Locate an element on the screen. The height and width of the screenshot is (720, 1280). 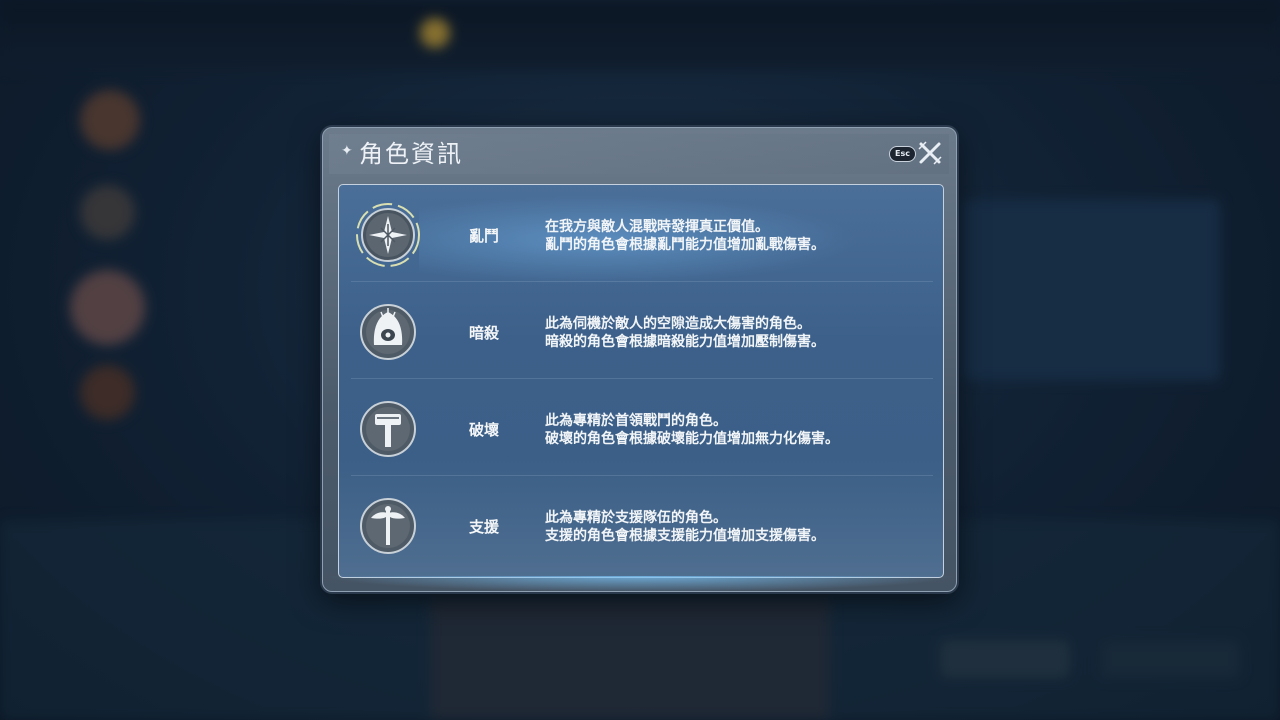
role-name: 亂鬥 is located at coordinates (484, 236).